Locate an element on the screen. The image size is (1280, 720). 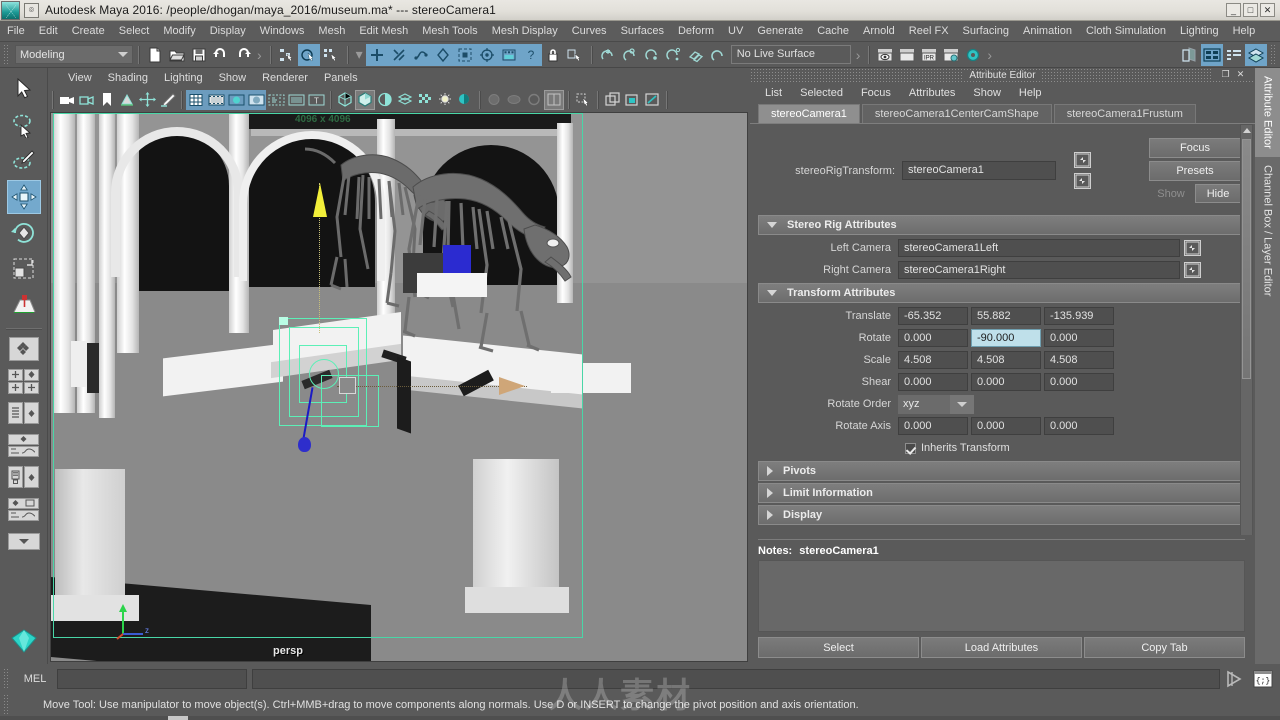
smooth-shade-icon is located at coordinates (365, 99).